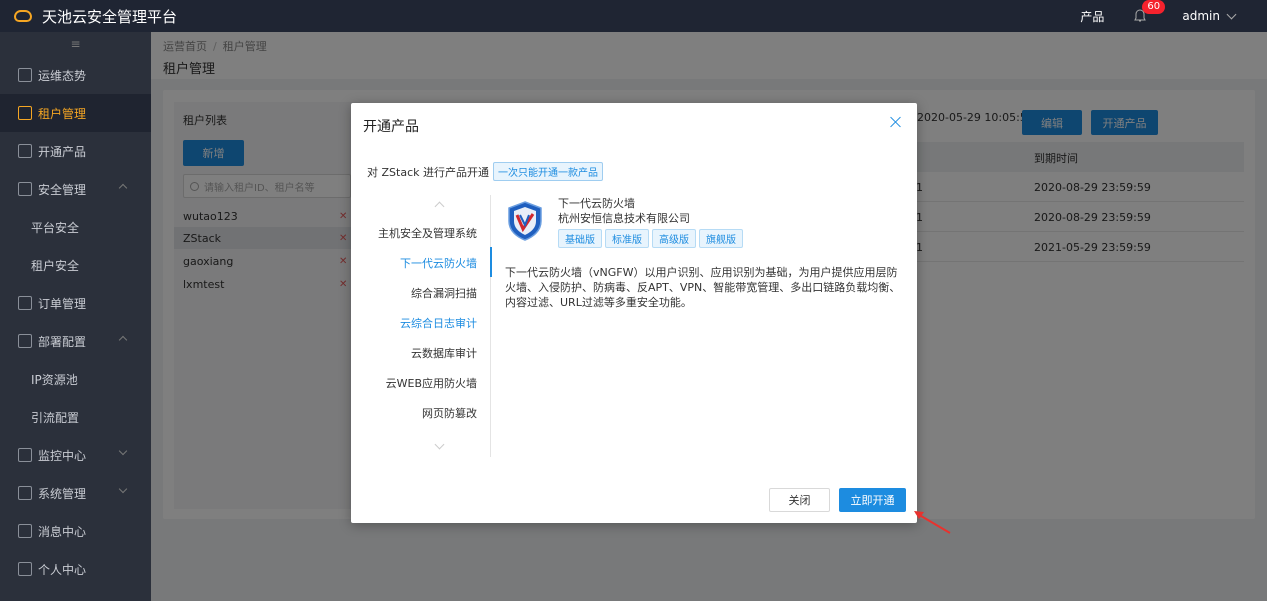  Describe the element at coordinates (428, 172) in the screenshot. I see `modal-subtitle-text: 对 ZStack 进行产品开通` at that location.